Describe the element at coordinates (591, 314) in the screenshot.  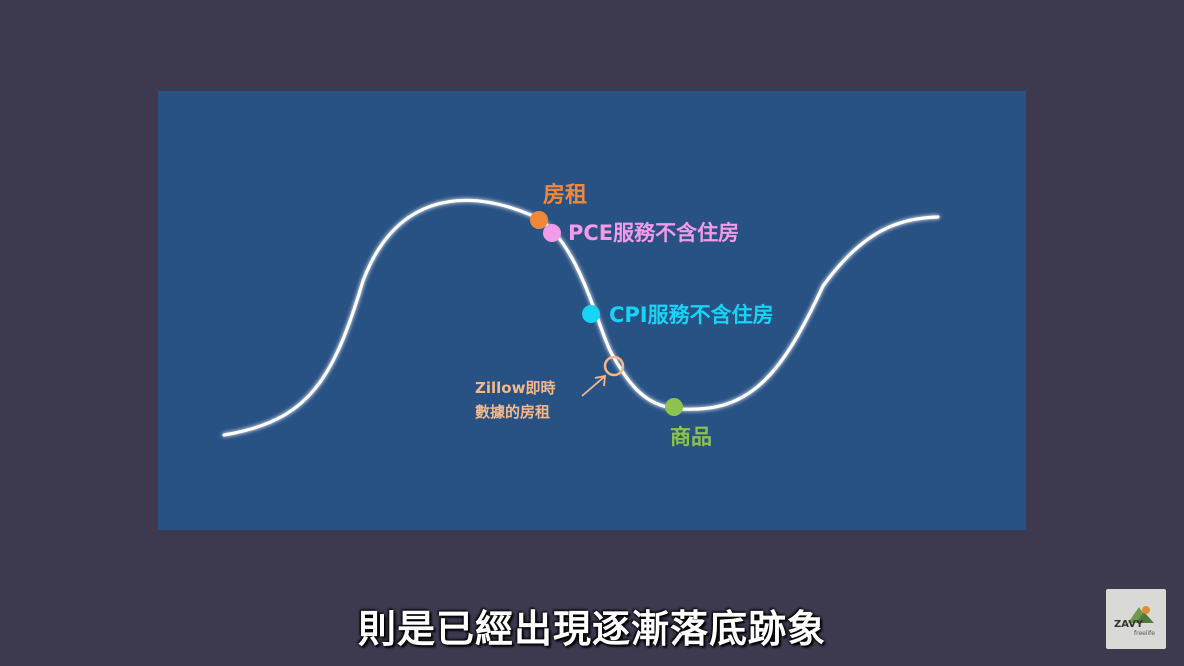
I see `cpi-marker` at that location.